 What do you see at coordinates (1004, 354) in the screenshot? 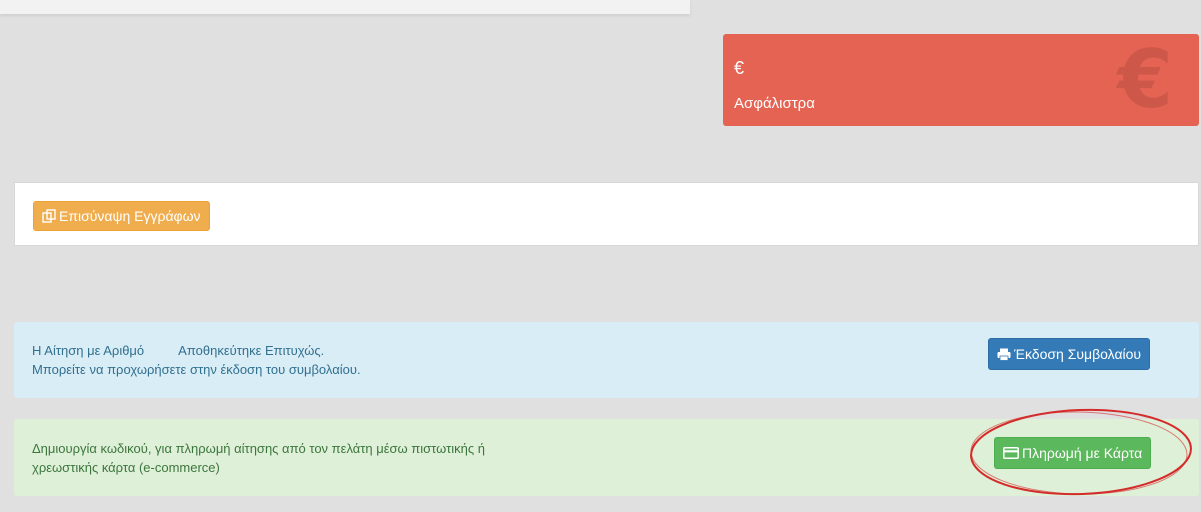
I see `printer-icon` at bounding box center [1004, 354].